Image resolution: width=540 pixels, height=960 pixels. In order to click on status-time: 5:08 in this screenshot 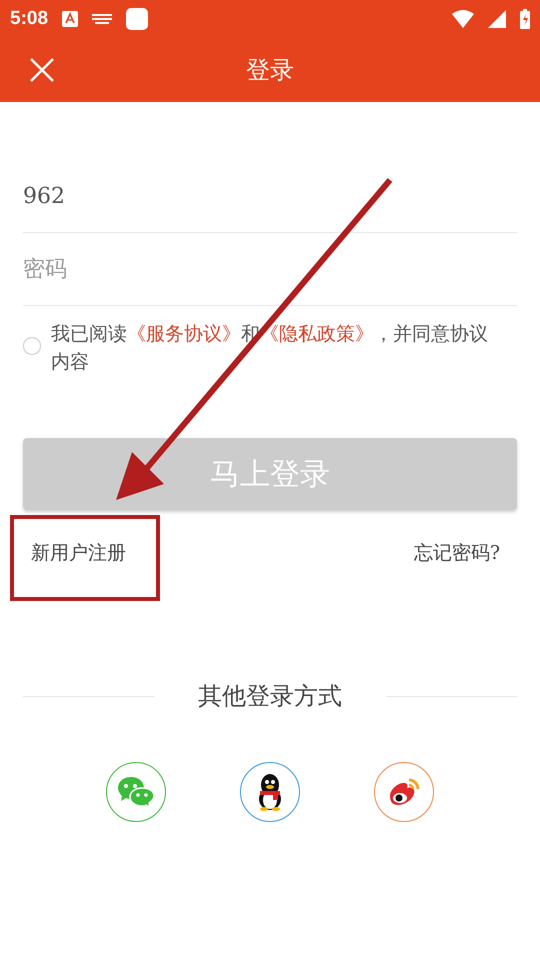, I will do `click(29, 19)`.